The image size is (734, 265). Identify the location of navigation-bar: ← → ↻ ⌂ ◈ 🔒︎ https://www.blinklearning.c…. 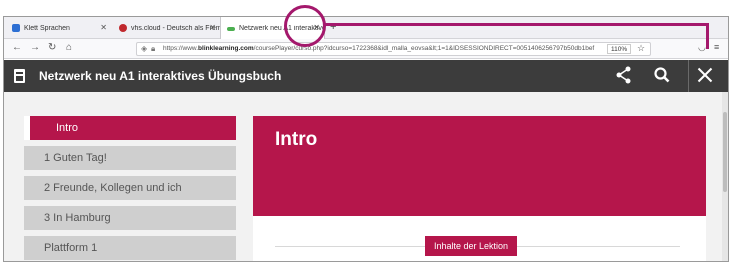
(366, 49).